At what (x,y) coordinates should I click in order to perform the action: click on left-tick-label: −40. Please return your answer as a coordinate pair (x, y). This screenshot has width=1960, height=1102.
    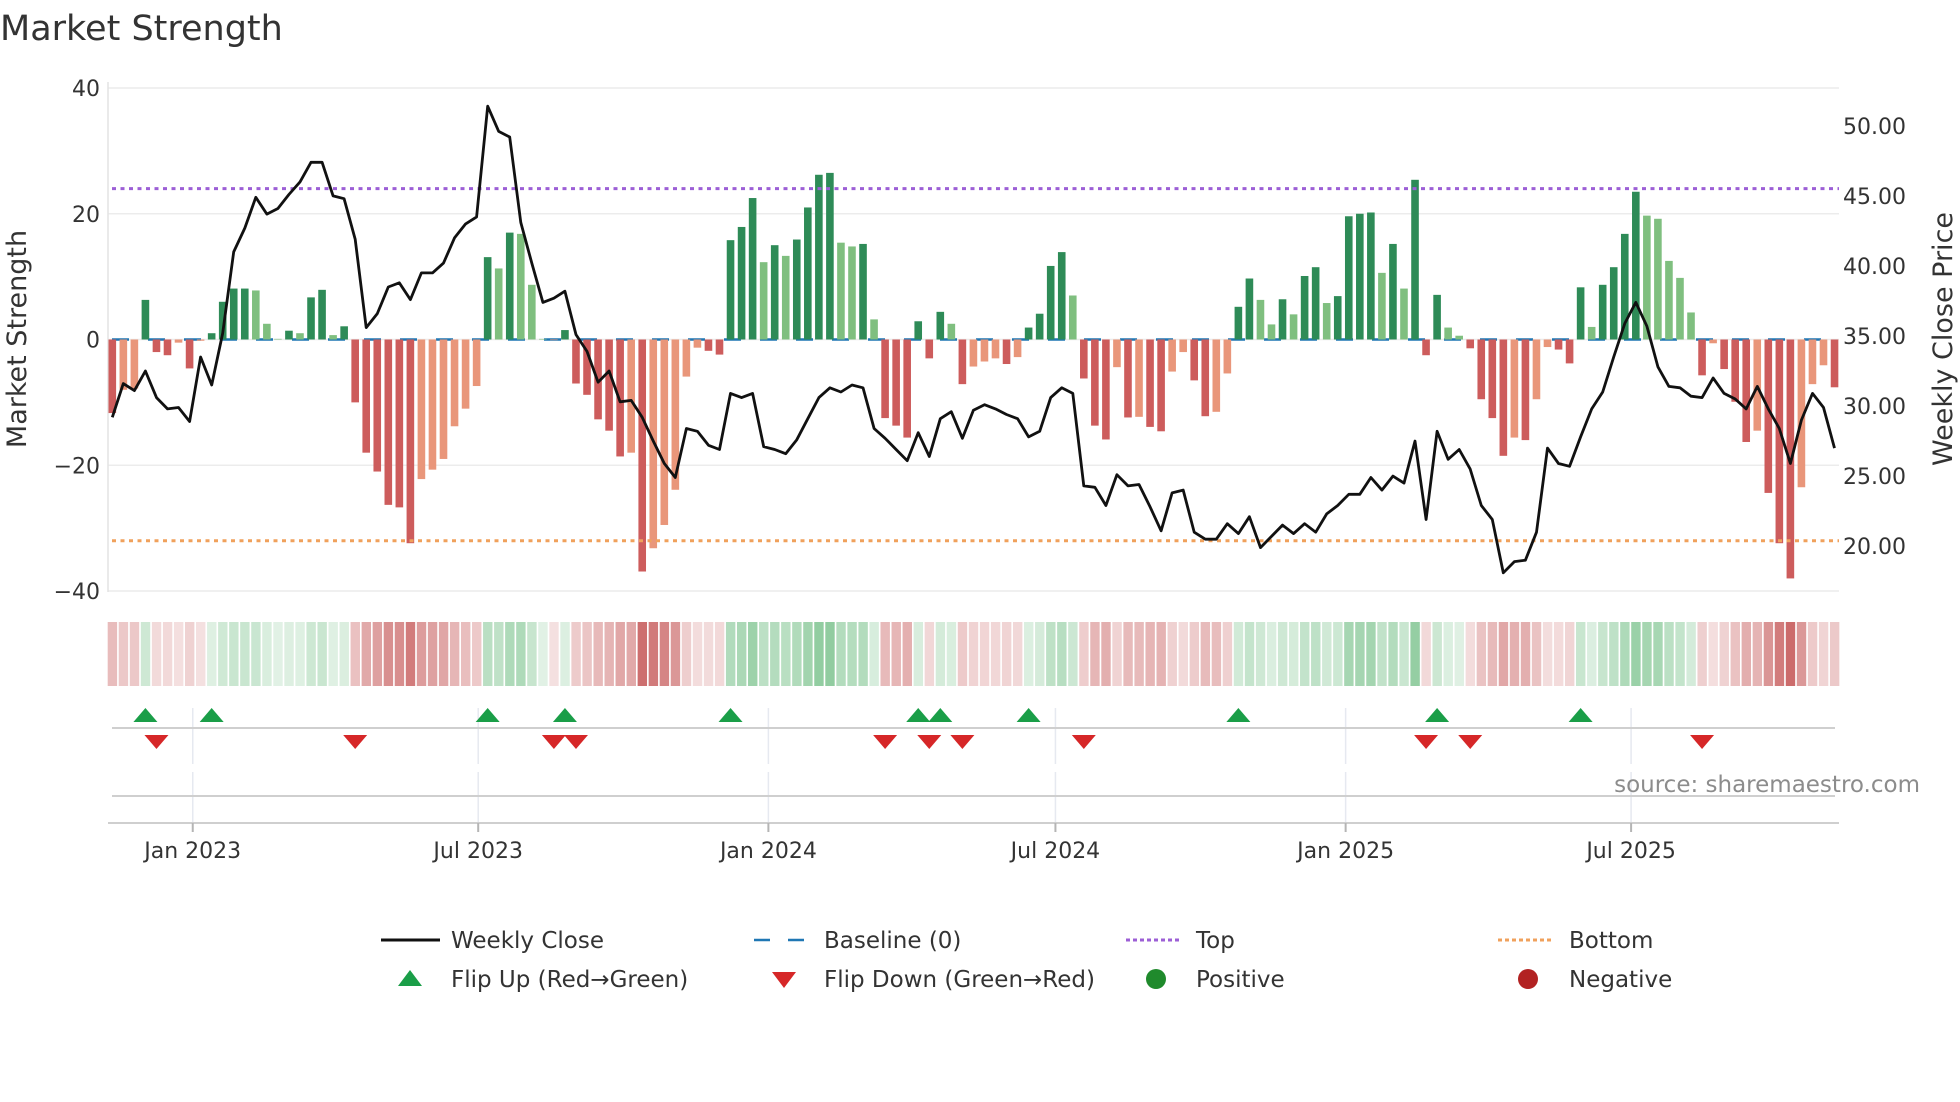
    Looking at the image, I should click on (77, 592).